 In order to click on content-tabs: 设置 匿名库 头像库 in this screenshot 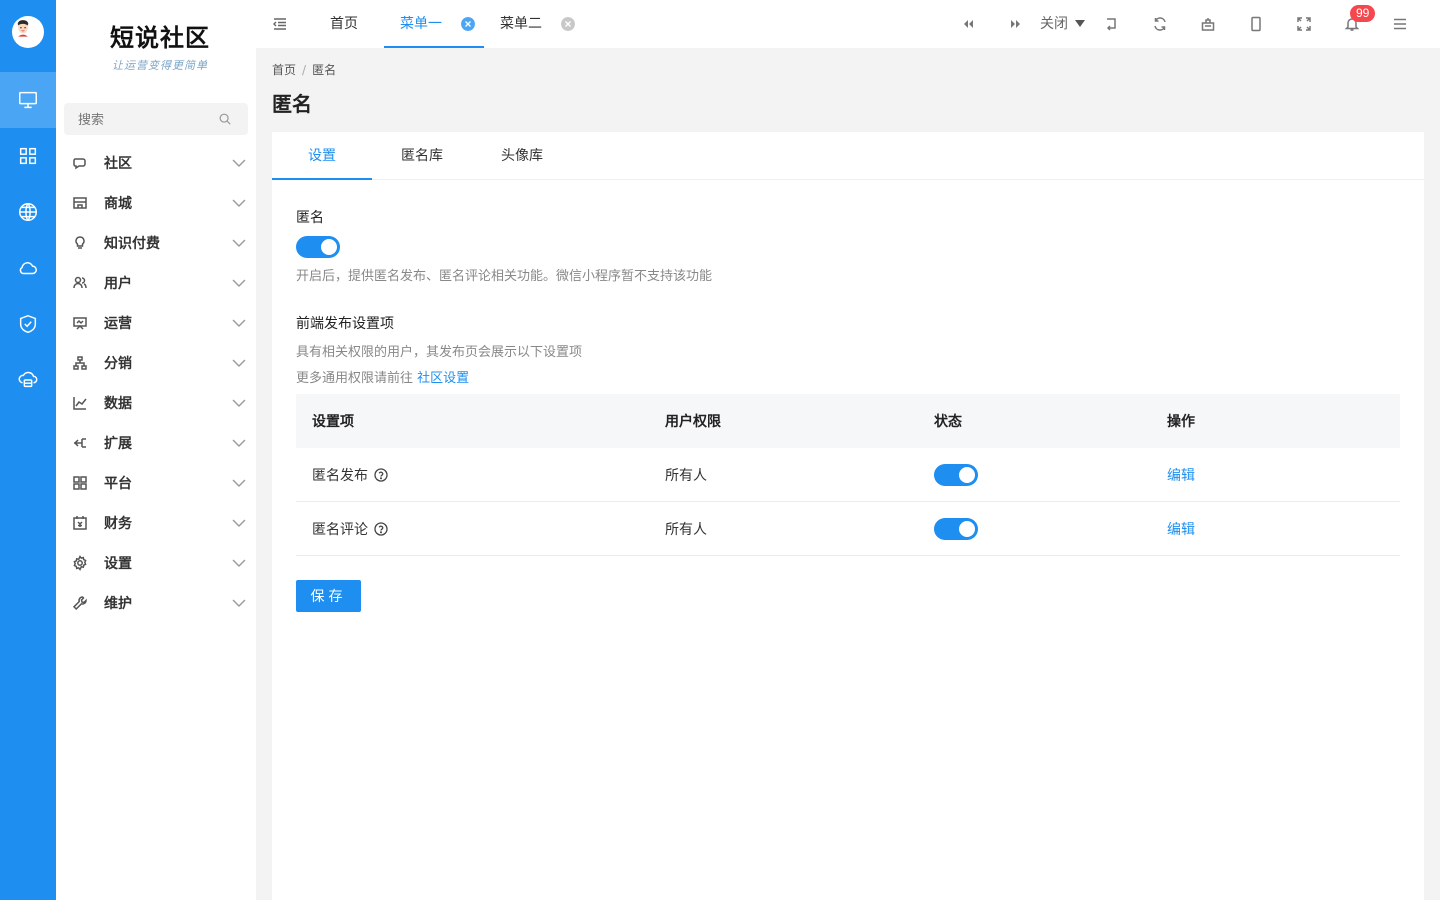, I will do `click(848, 156)`.